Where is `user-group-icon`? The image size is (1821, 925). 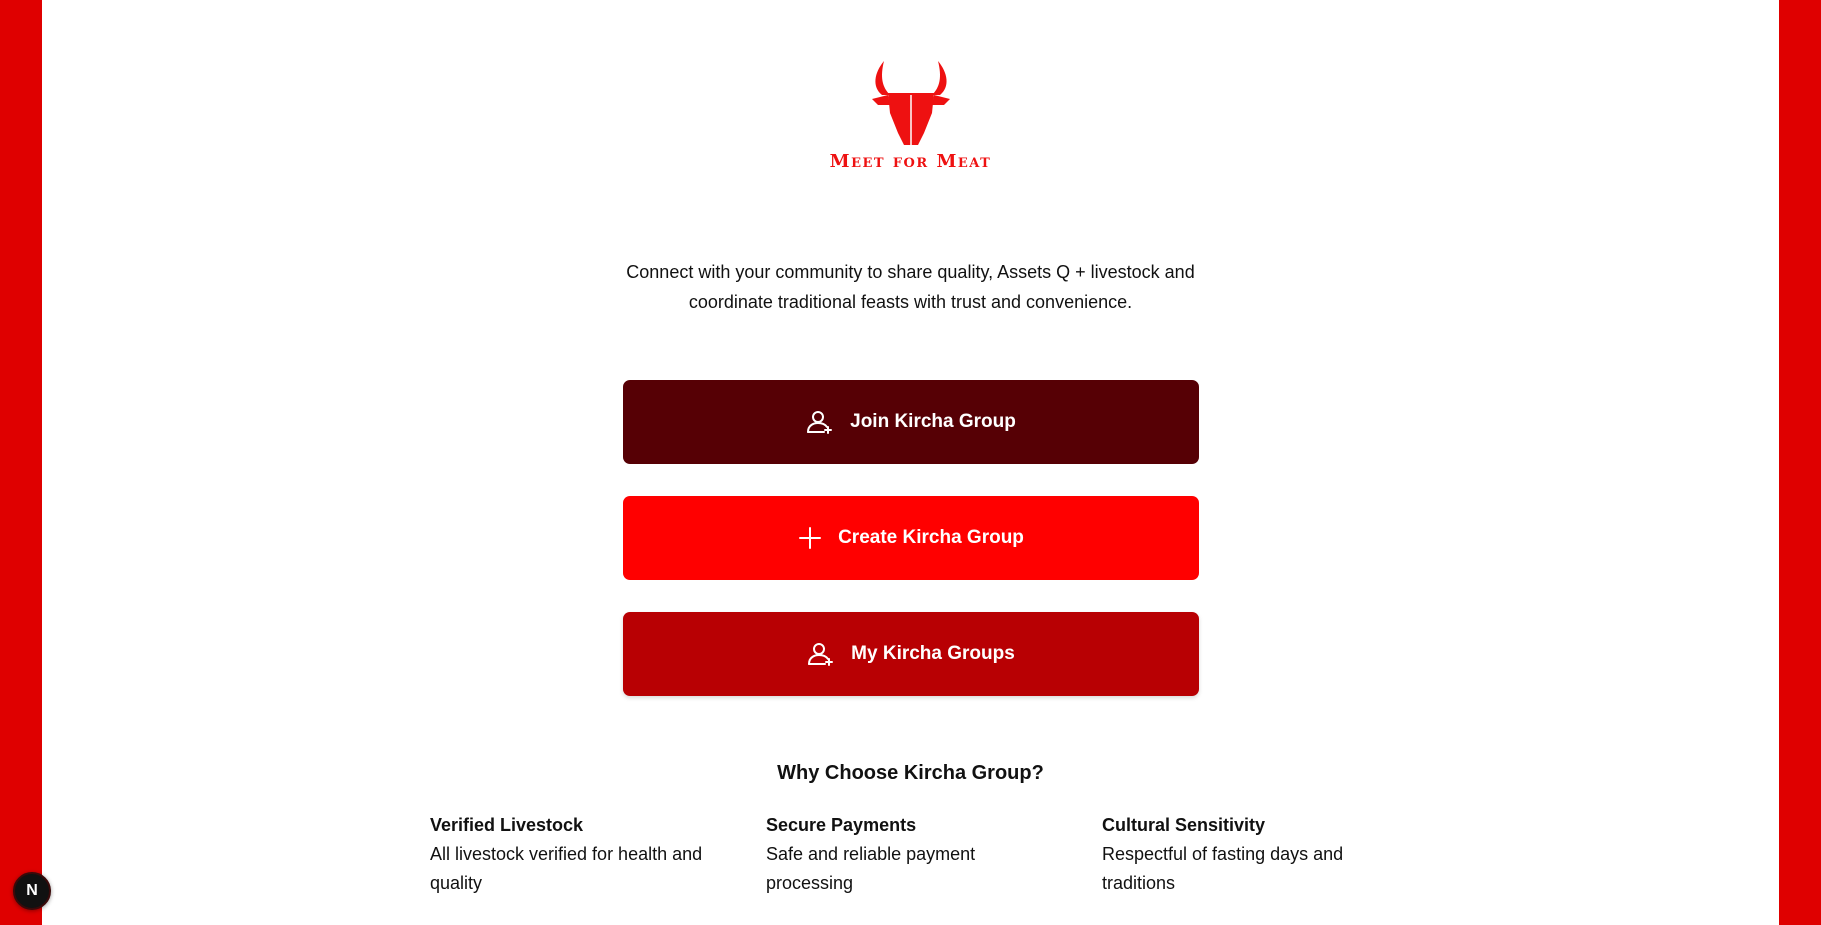 user-group-icon is located at coordinates (821, 654).